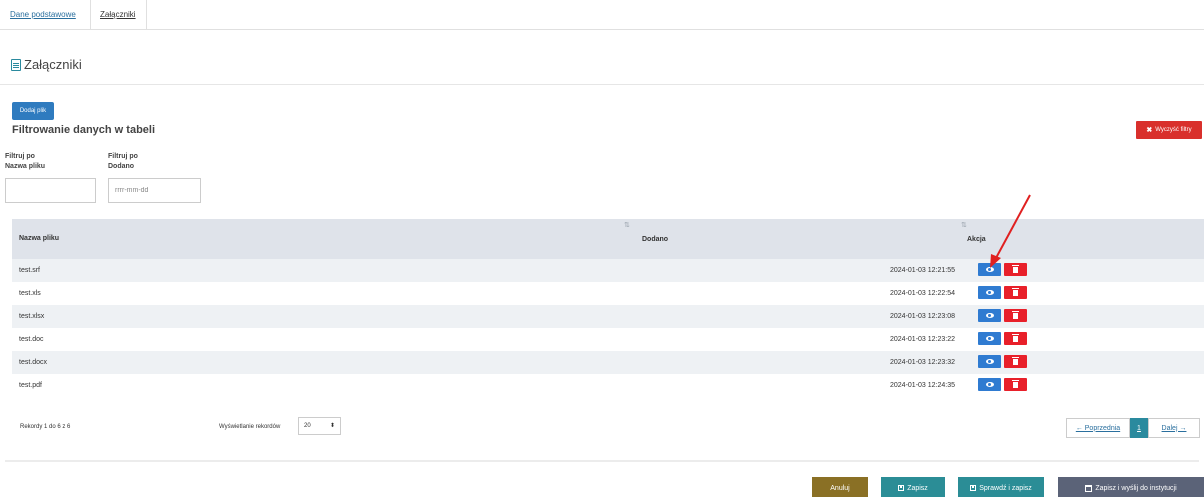 The width and height of the screenshot is (1204, 497). Describe the element at coordinates (53, 64) in the screenshot. I see `page-title-text: Załączniki` at that location.